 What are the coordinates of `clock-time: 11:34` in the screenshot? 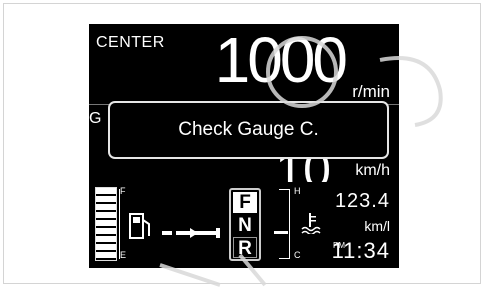 It's located at (360, 250).